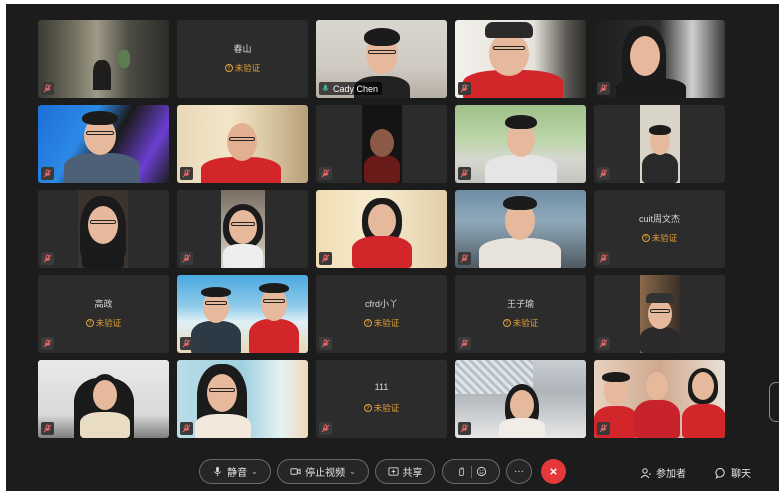 Image resolution: width=779 pixels, height=491 pixels. What do you see at coordinates (381, 399) in the screenshot?
I see `participant-tile: 111 ? 未验证` at bounding box center [381, 399].